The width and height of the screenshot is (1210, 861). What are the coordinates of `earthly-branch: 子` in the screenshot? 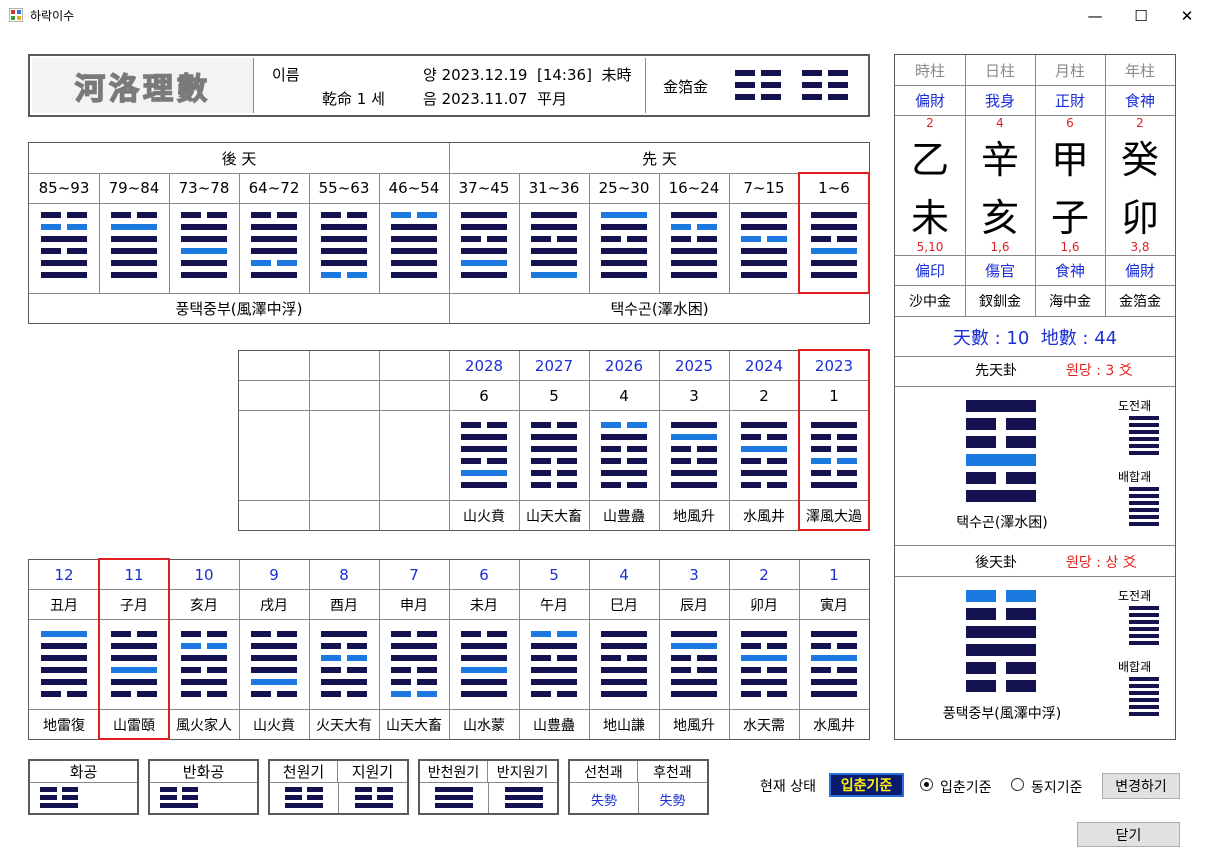 It's located at (1069, 217).